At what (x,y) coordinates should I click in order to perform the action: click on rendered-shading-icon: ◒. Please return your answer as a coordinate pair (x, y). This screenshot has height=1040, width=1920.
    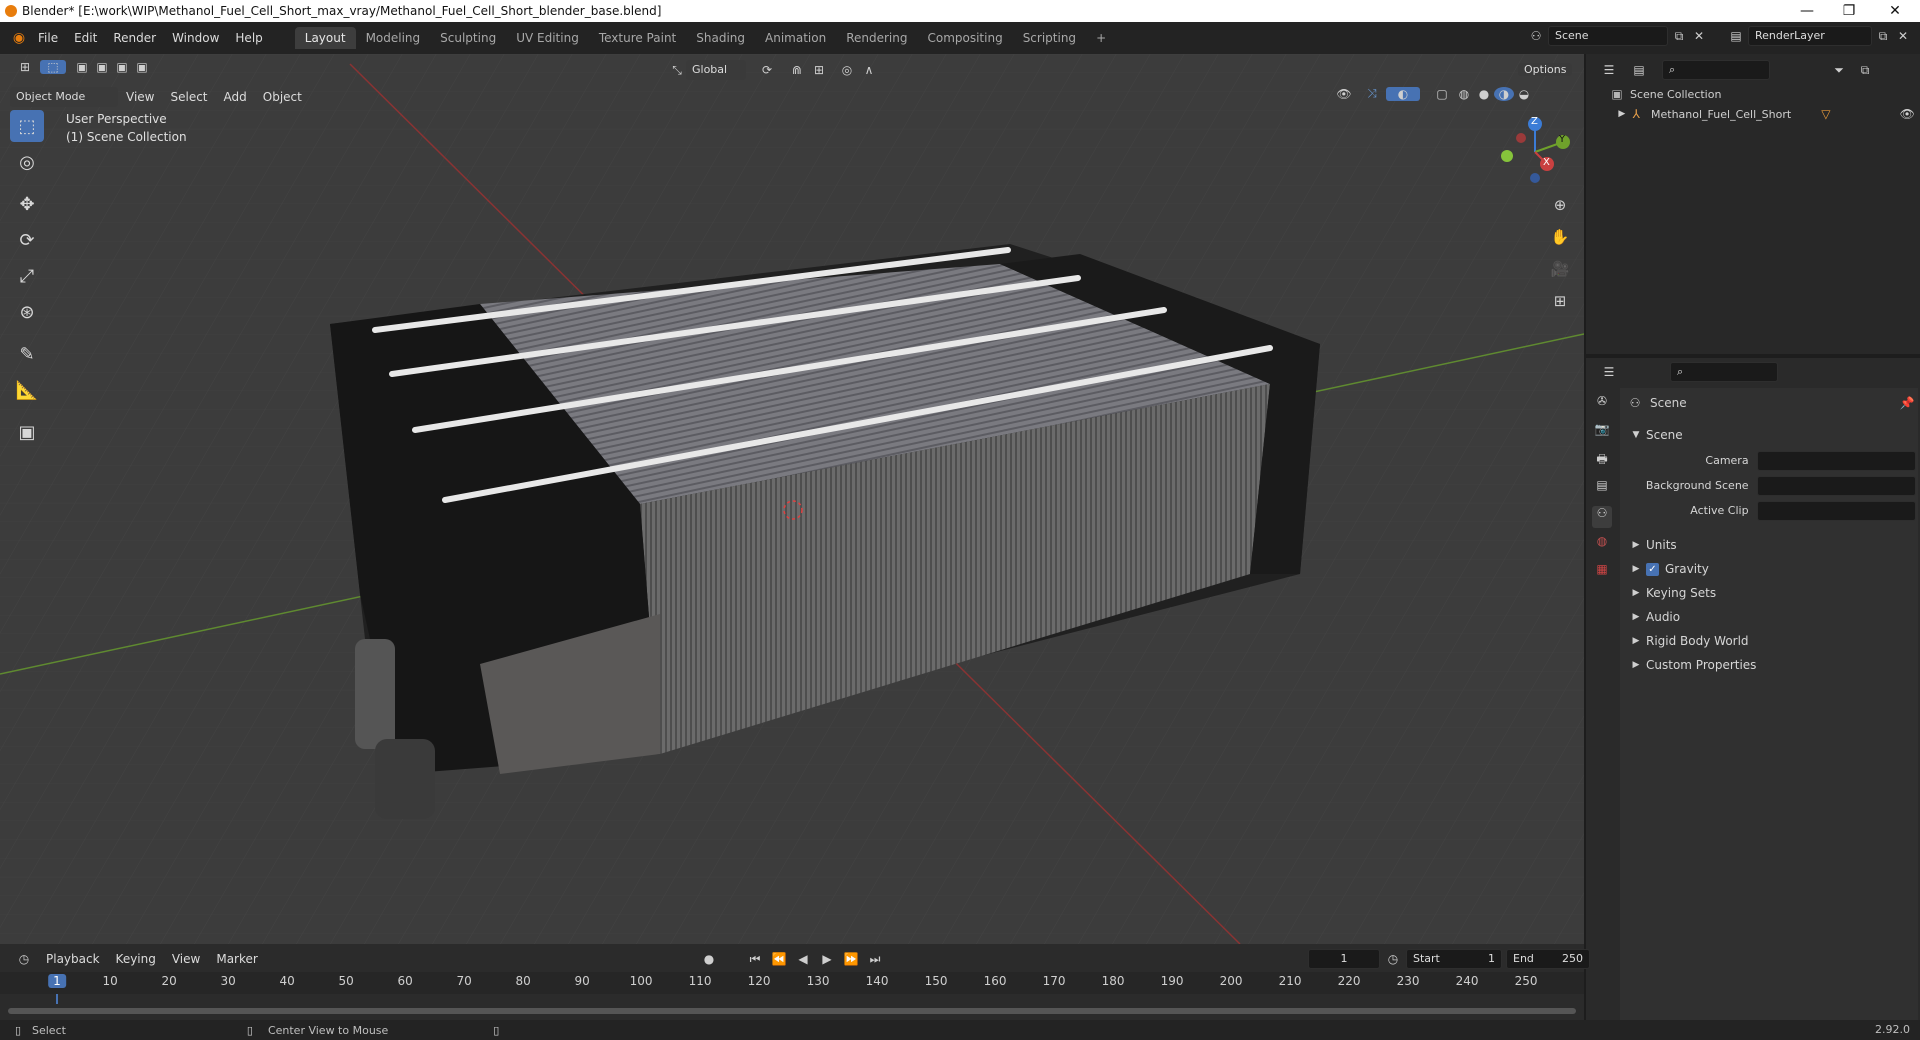
    Looking at the image, I should click on (1524, 94).